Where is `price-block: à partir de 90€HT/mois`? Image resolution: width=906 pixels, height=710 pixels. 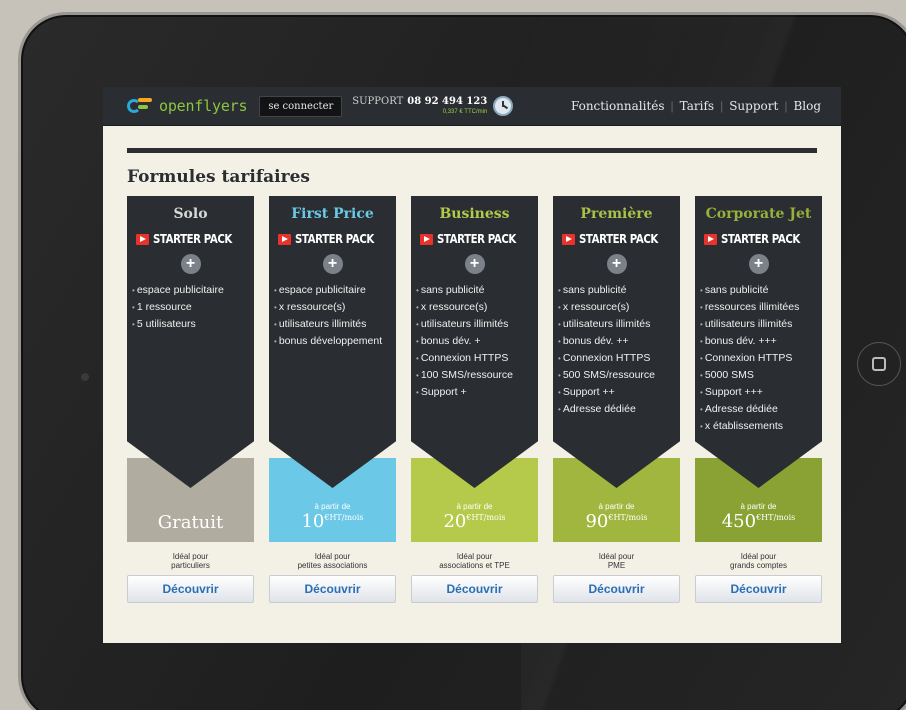 price-block: à partir de 90€HT/mois is located at coordinates (616, 500).